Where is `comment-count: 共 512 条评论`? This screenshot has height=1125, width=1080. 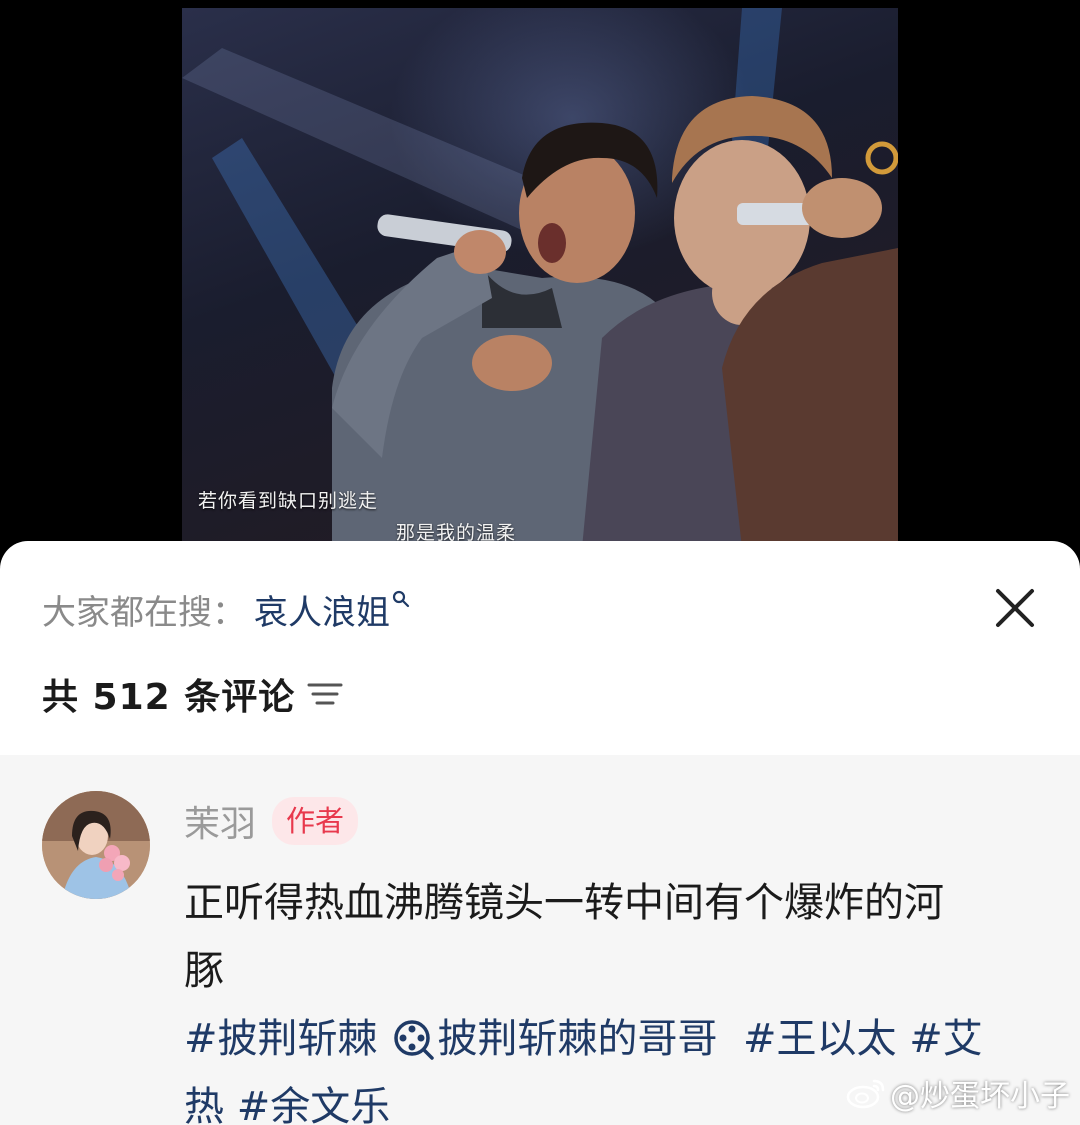
comment-count: 共 512 条评论 is located at coordinates (169, 697).